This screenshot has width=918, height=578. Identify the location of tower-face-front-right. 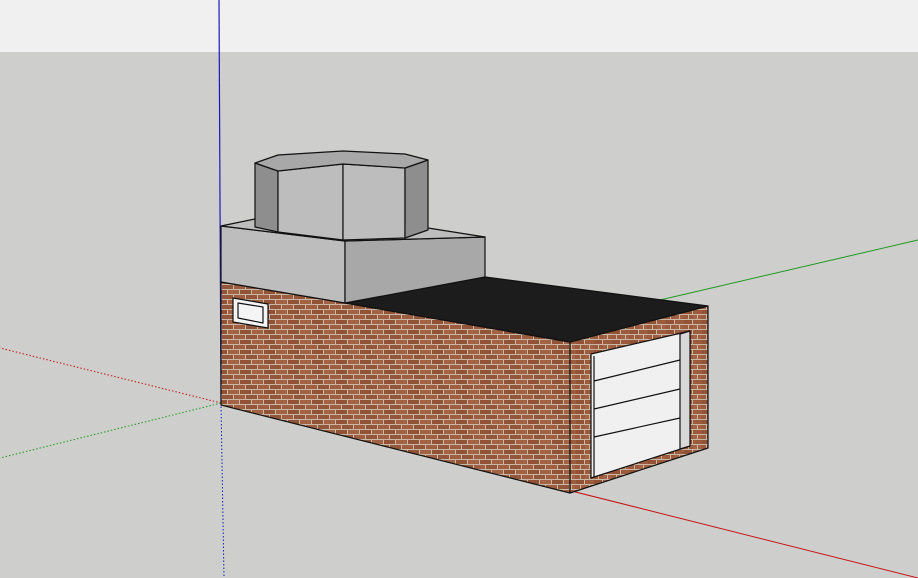
(374, 202).